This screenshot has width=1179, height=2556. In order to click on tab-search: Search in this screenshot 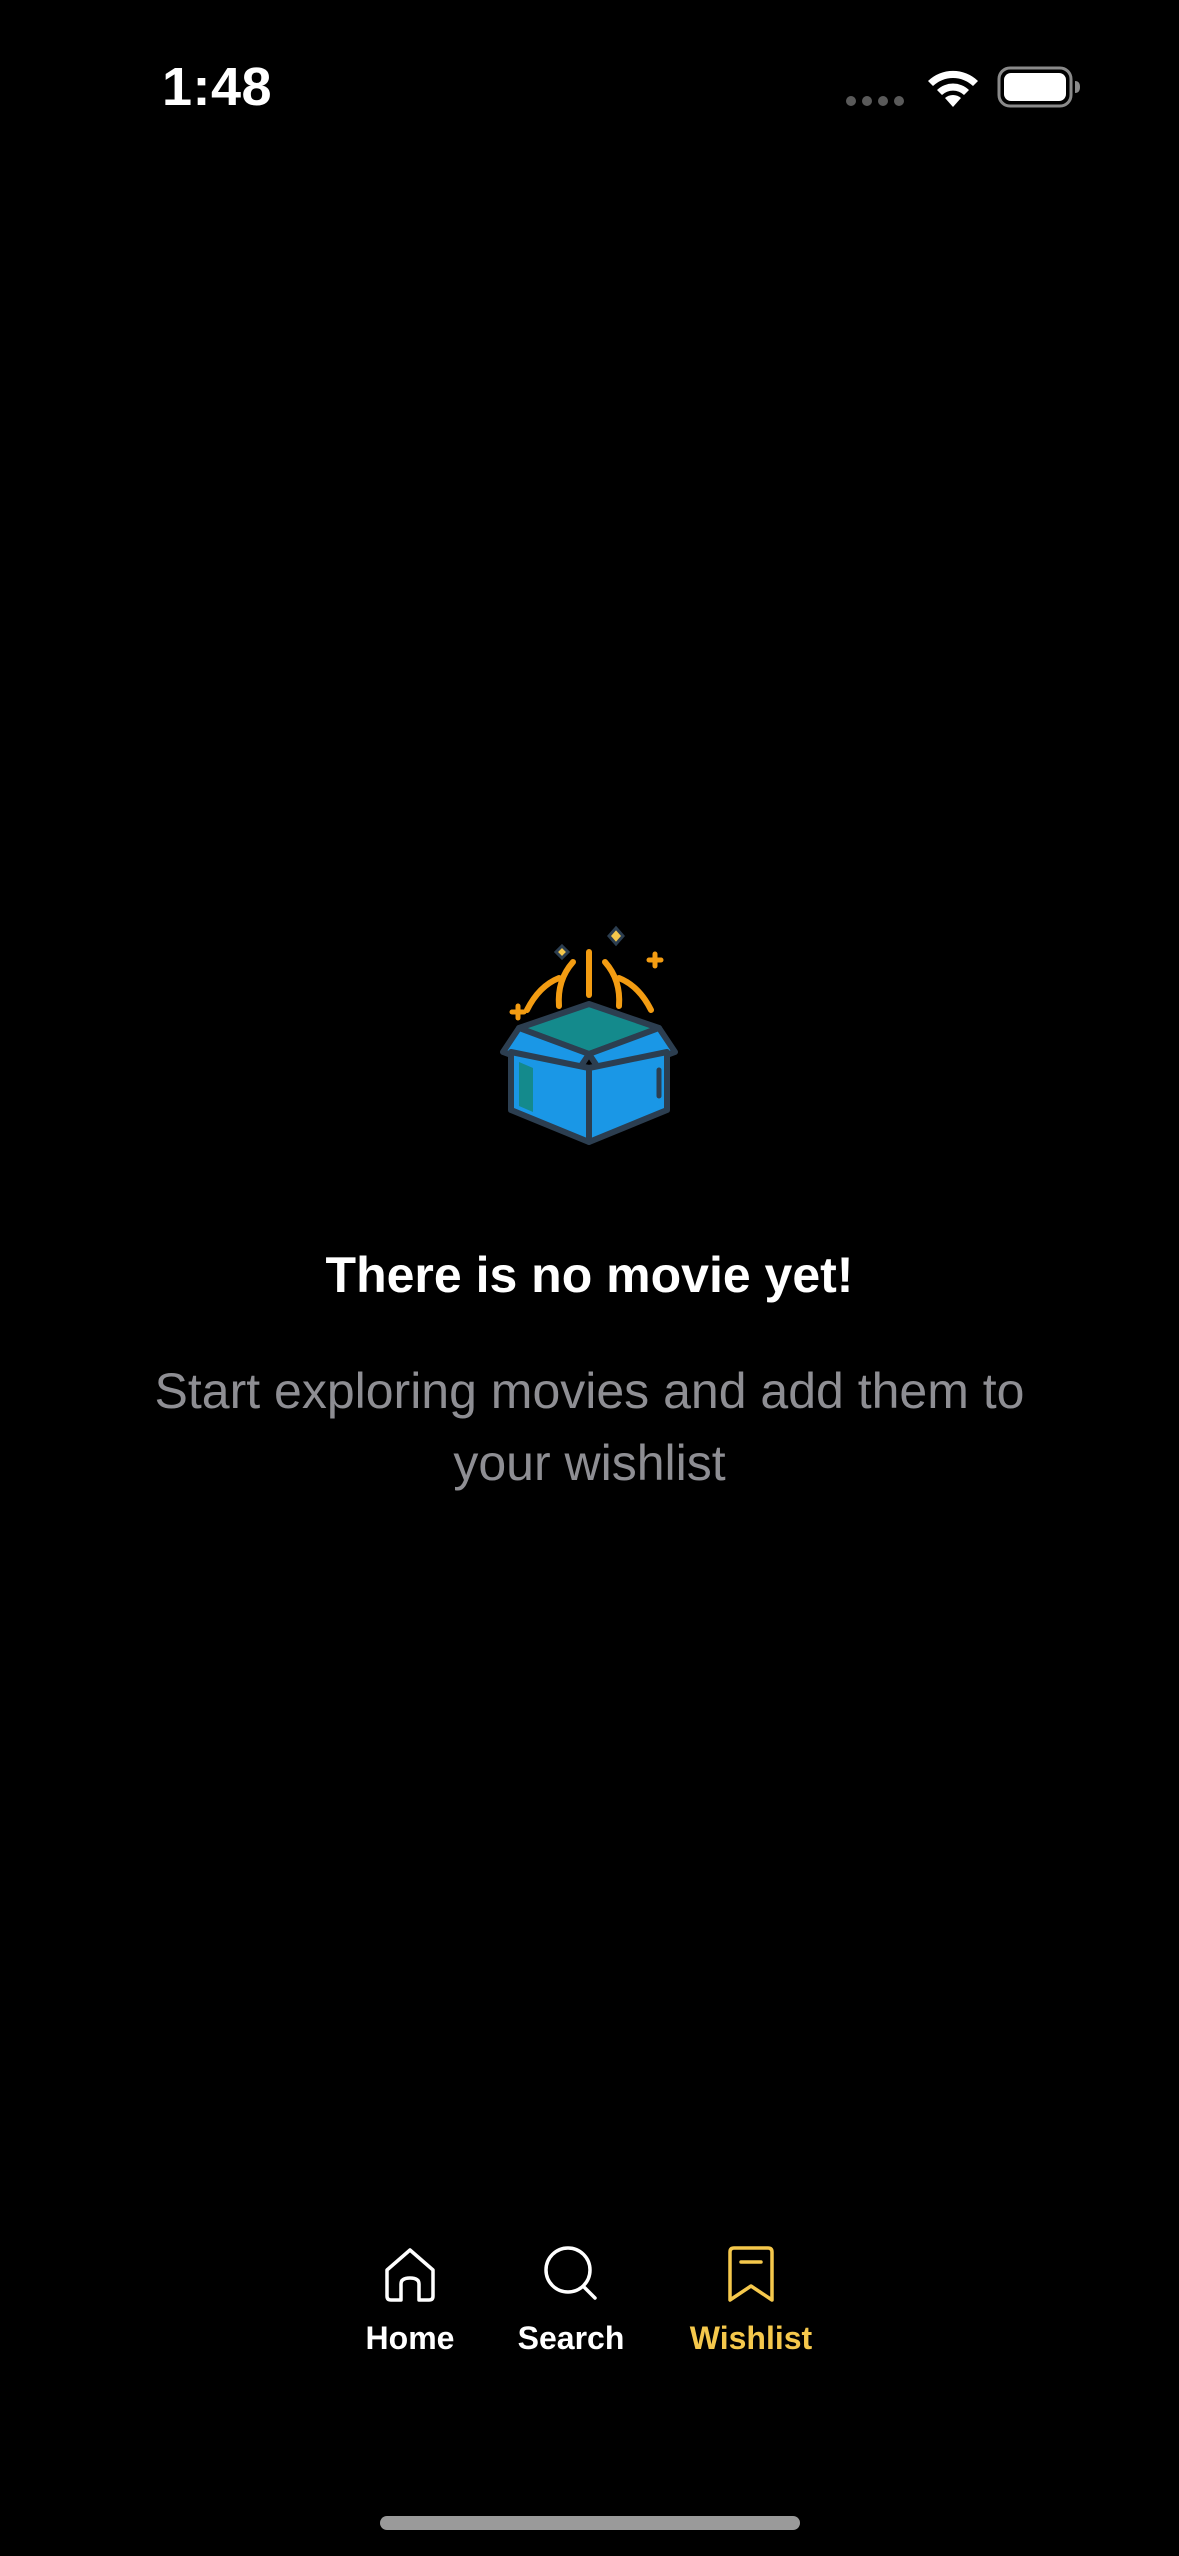, I will do `click(571, 2315)`.